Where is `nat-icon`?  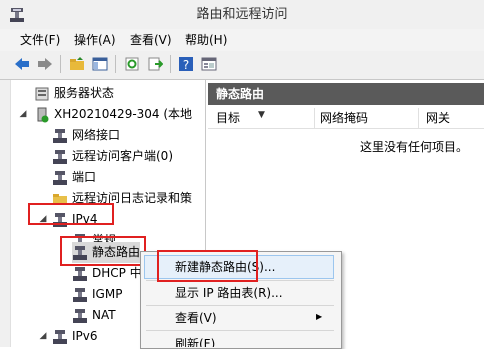 nat-icon is located at coordinates (80, 316).